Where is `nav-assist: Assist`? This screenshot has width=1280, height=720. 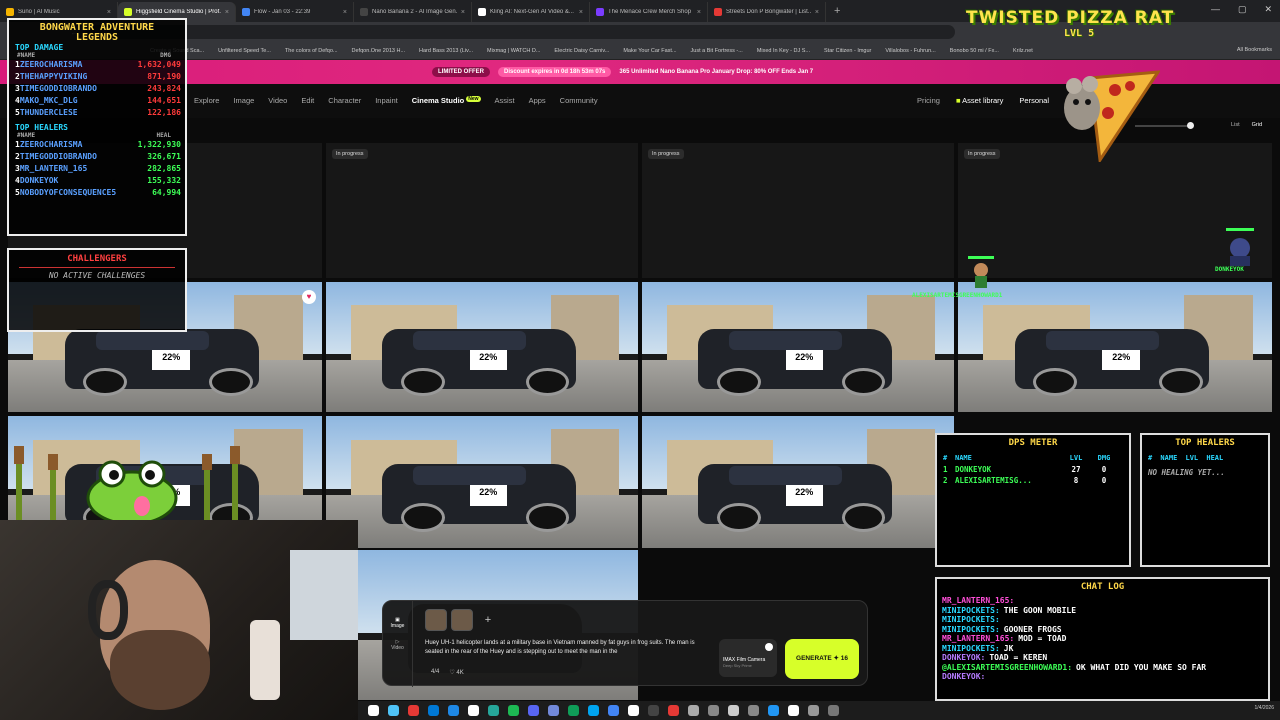 nav-assist: Assist is located at coordinates (505, 100).